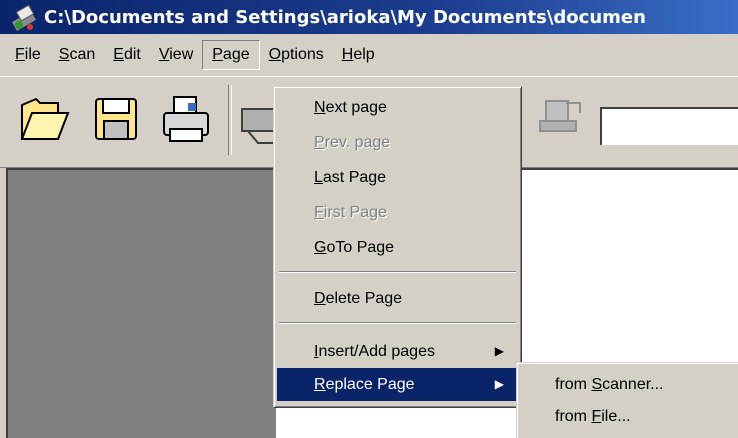  I want to click on menu-item-replace-page: Replace Page ▶, so click(397, 384).